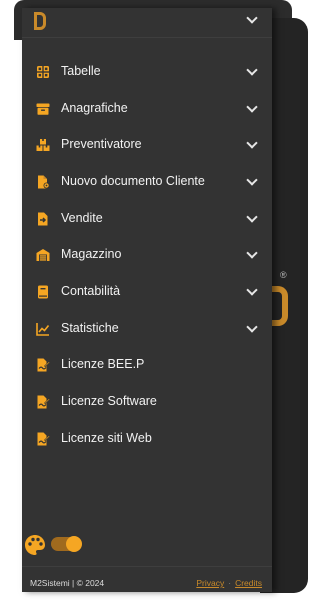 The image size is (320, 600). What do you see at coordinates (147, 329) in the screenshot?
I see `menu-item-statistiche: Statistiche` at bounding box center [147, 329].